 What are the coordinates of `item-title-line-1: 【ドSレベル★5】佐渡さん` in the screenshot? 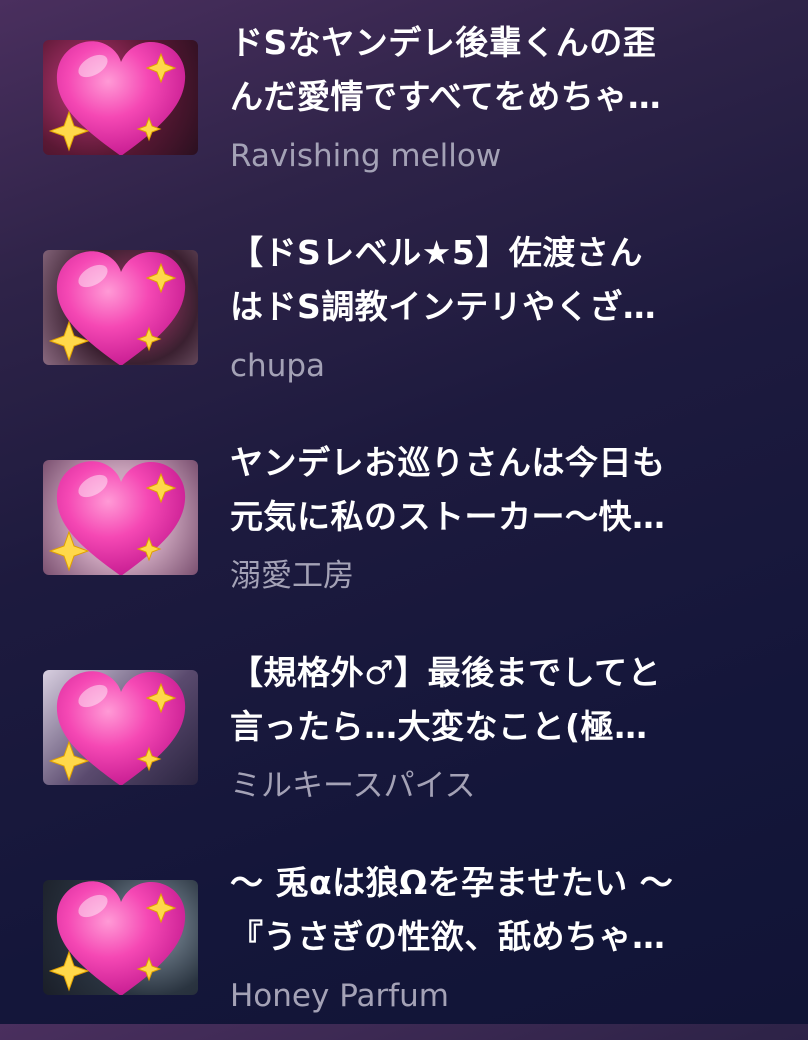 It's located at (436, 252).